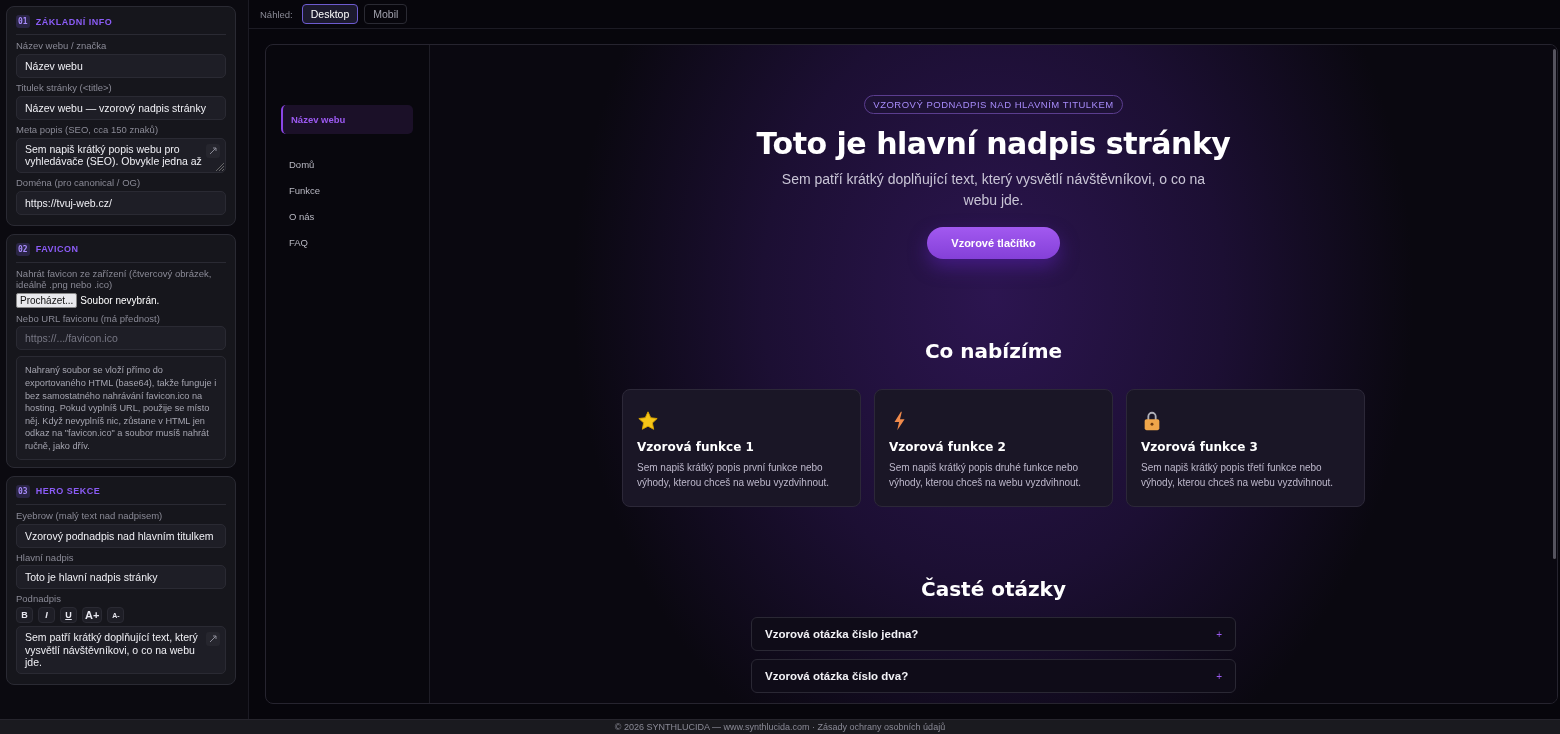 Image resolution: width=1560 pixels, height=734 pixels. What do you see at coordinates (24, 615) in the screenshot?
I see `format-button: B` at bounding box center [24, 615].